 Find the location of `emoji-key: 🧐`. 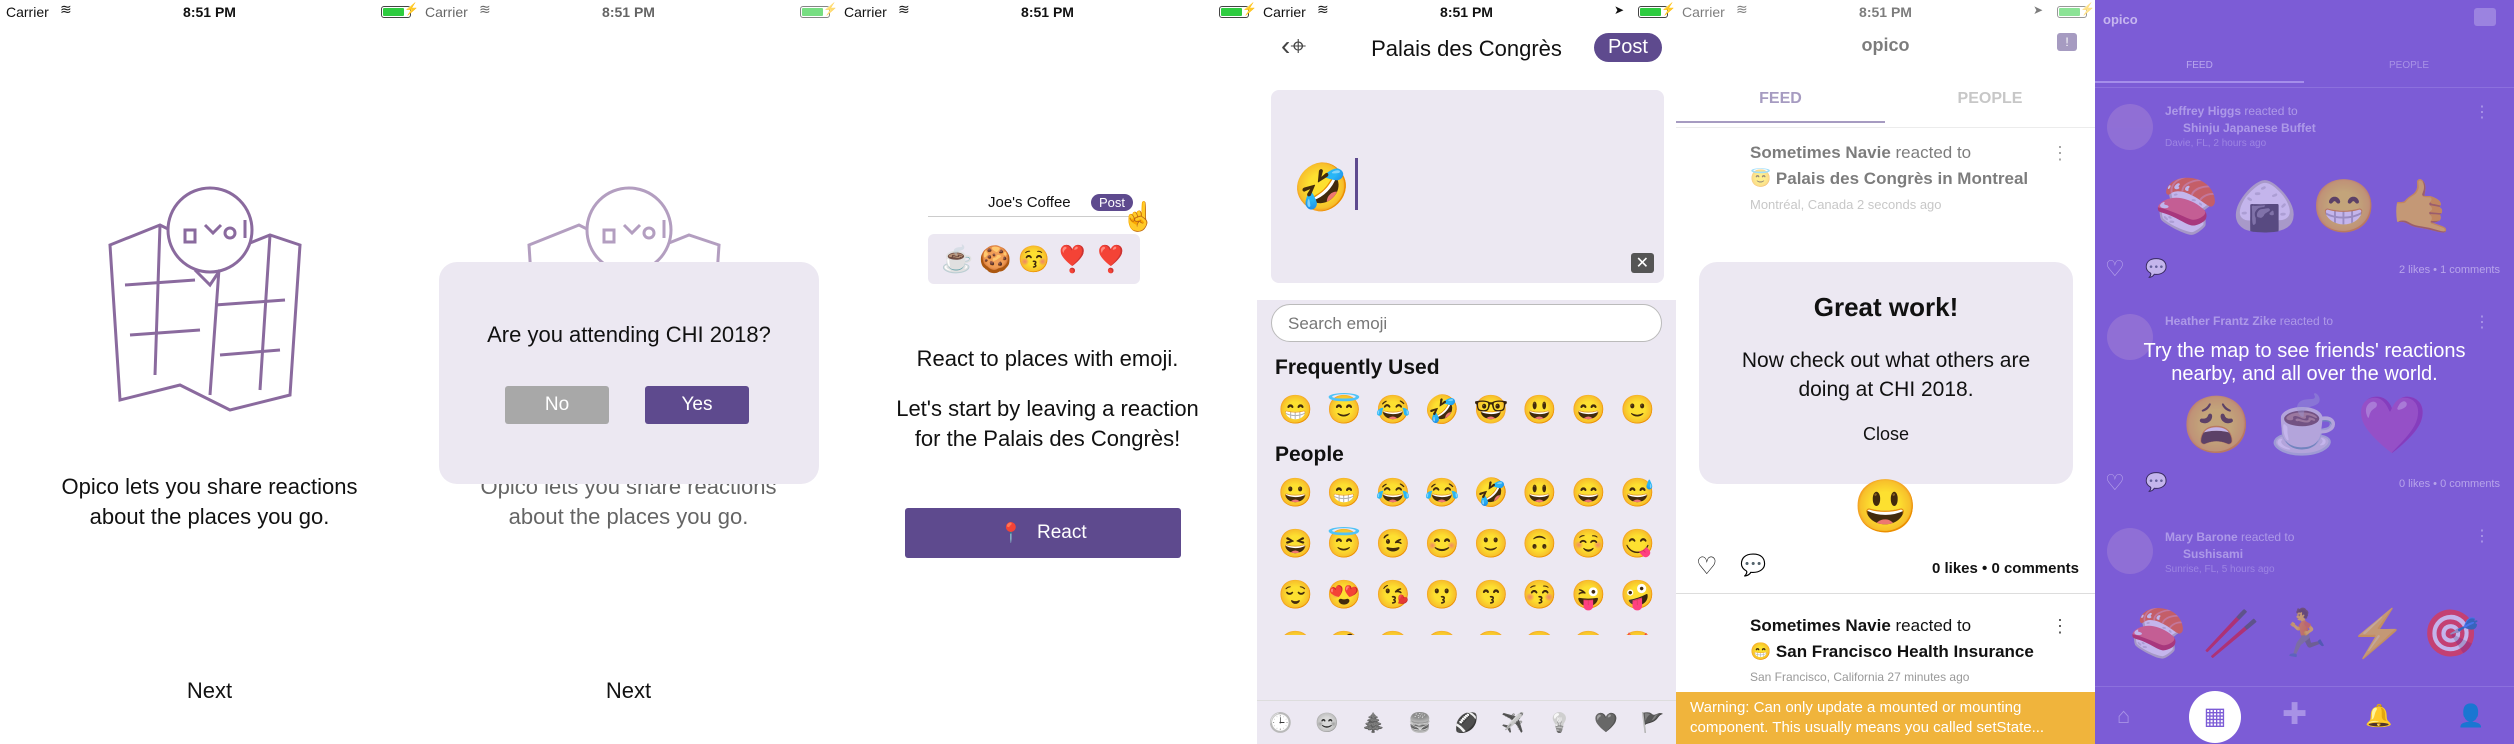

emoji-key: 🧐 is located at coordinates (1344, 627).